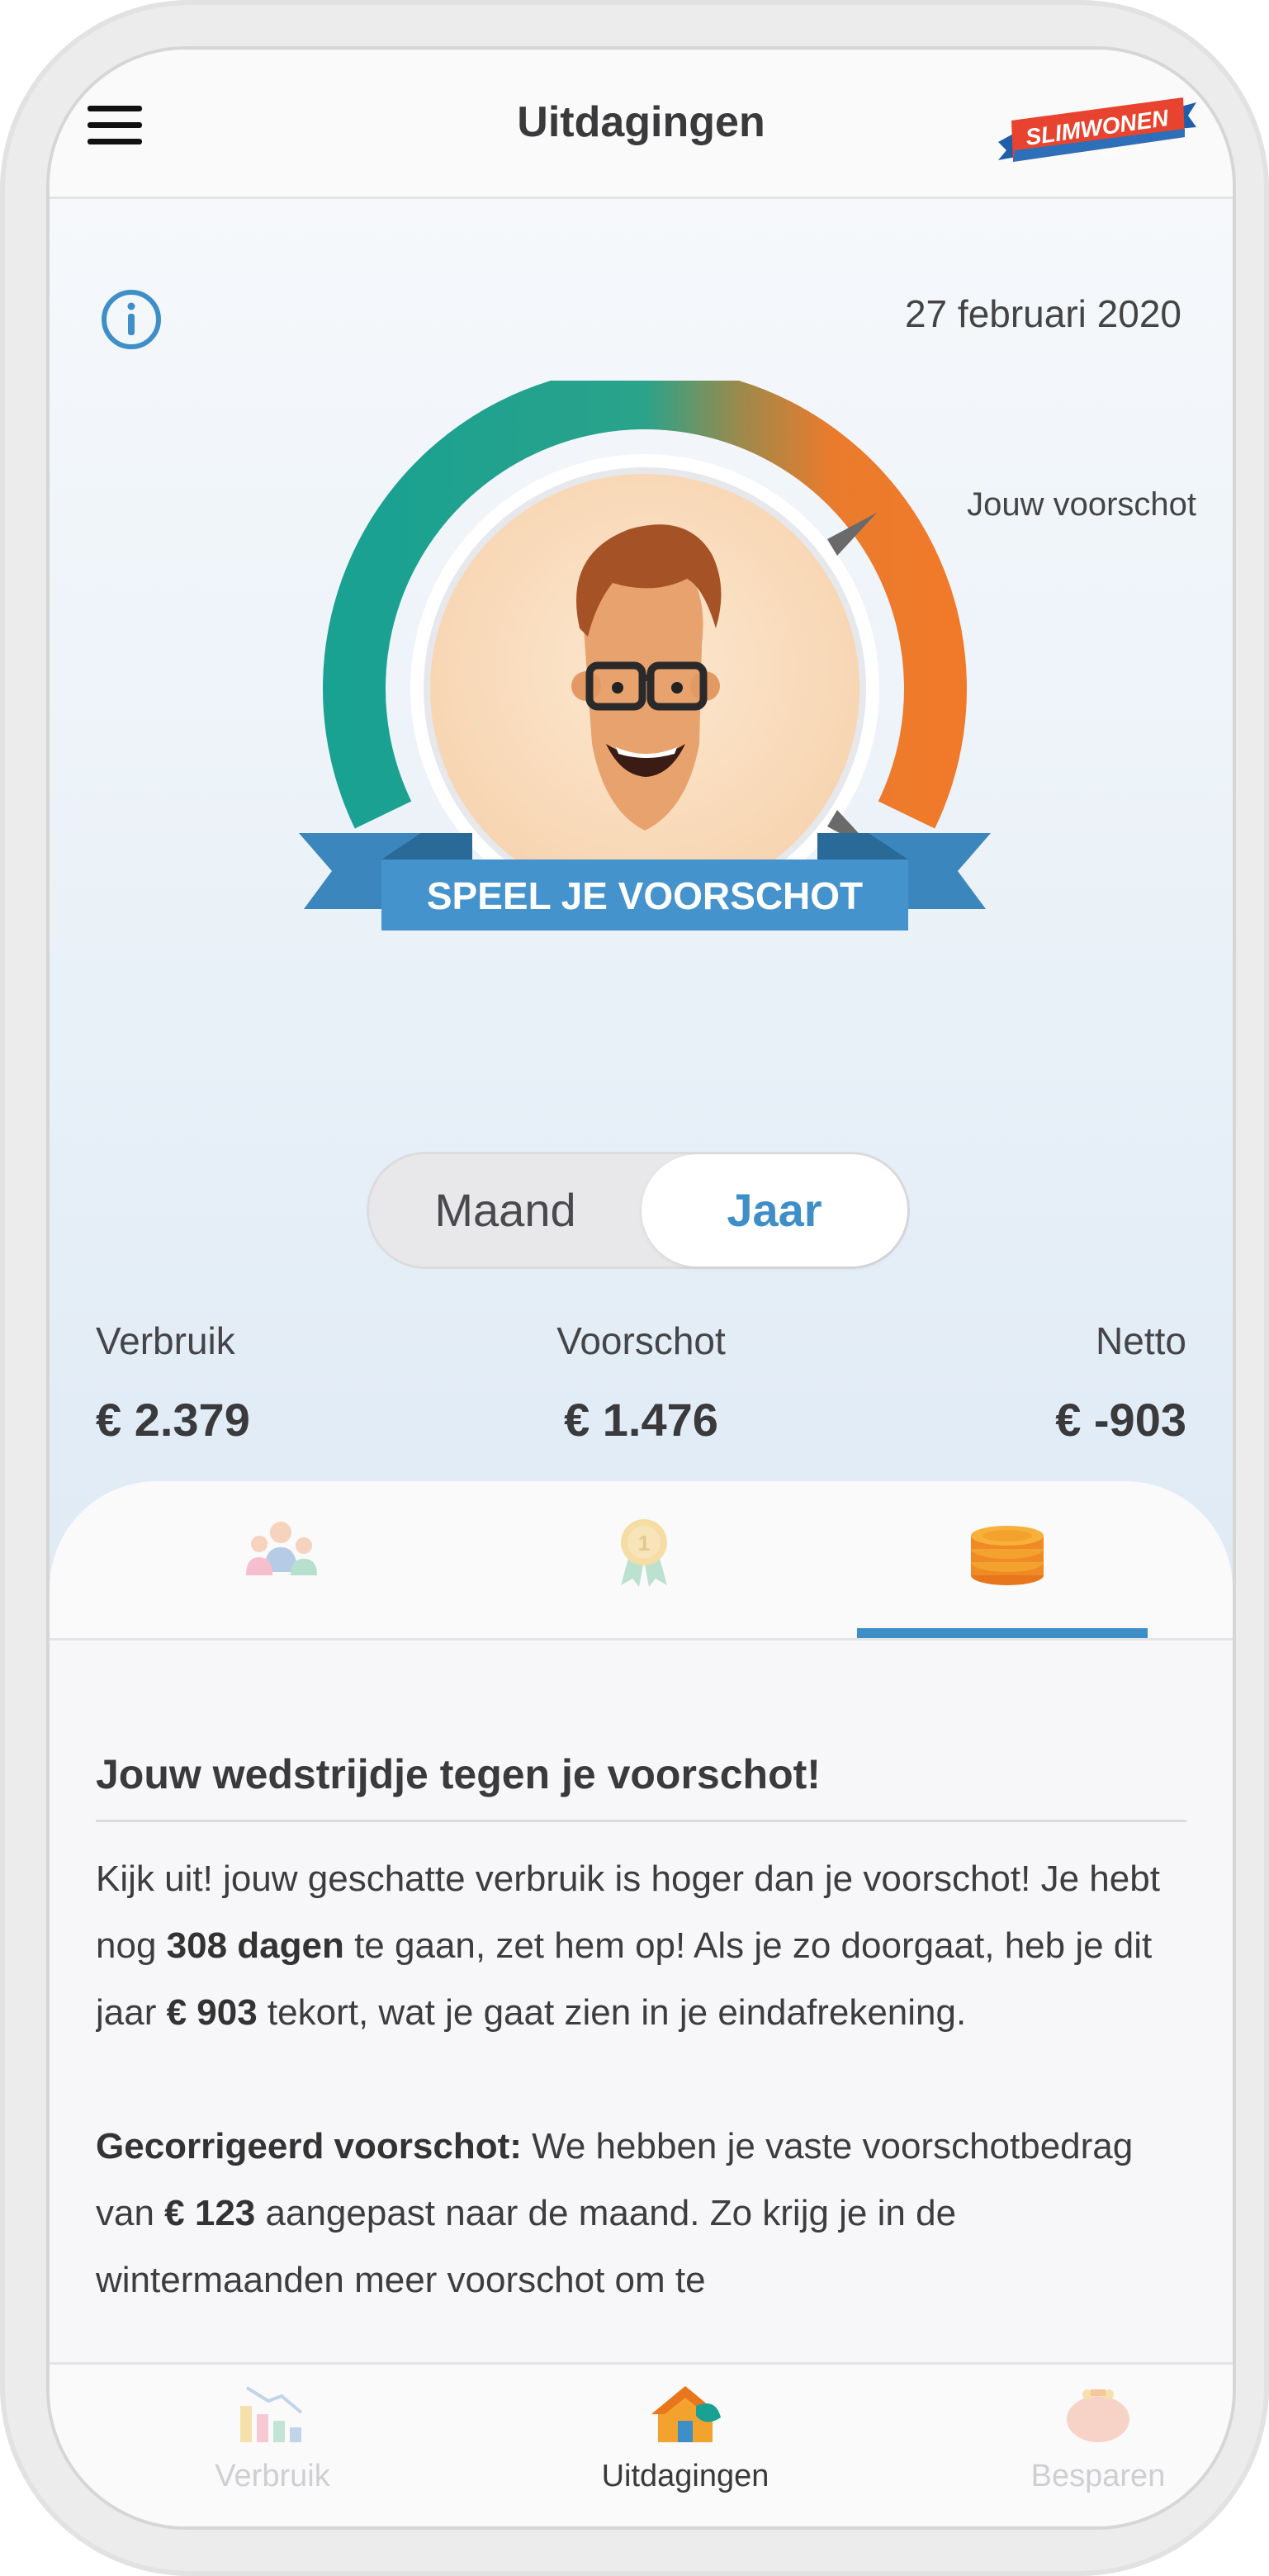  I want to click on tab-medal: 1, so click(644, 1568).